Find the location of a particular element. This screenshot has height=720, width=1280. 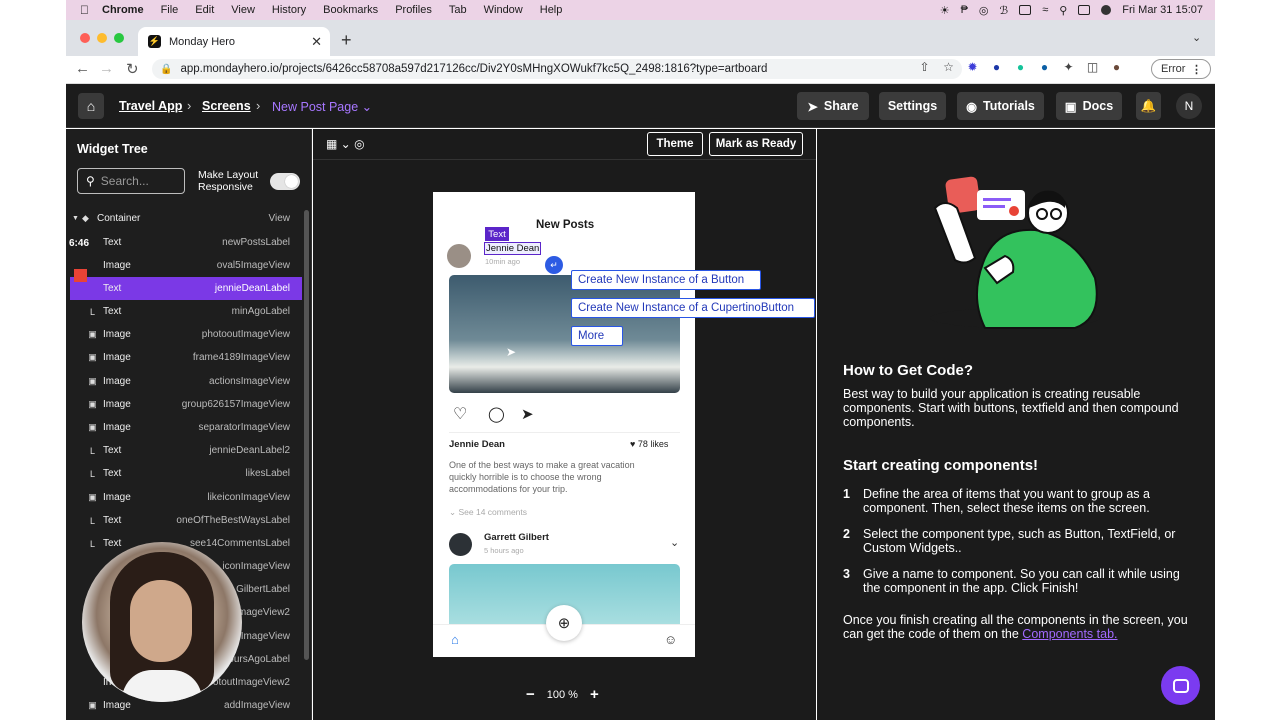

tree-row-jennieDeanLabel2: L Text jennieDeanLabel2 is located at coordinates (186, 450).